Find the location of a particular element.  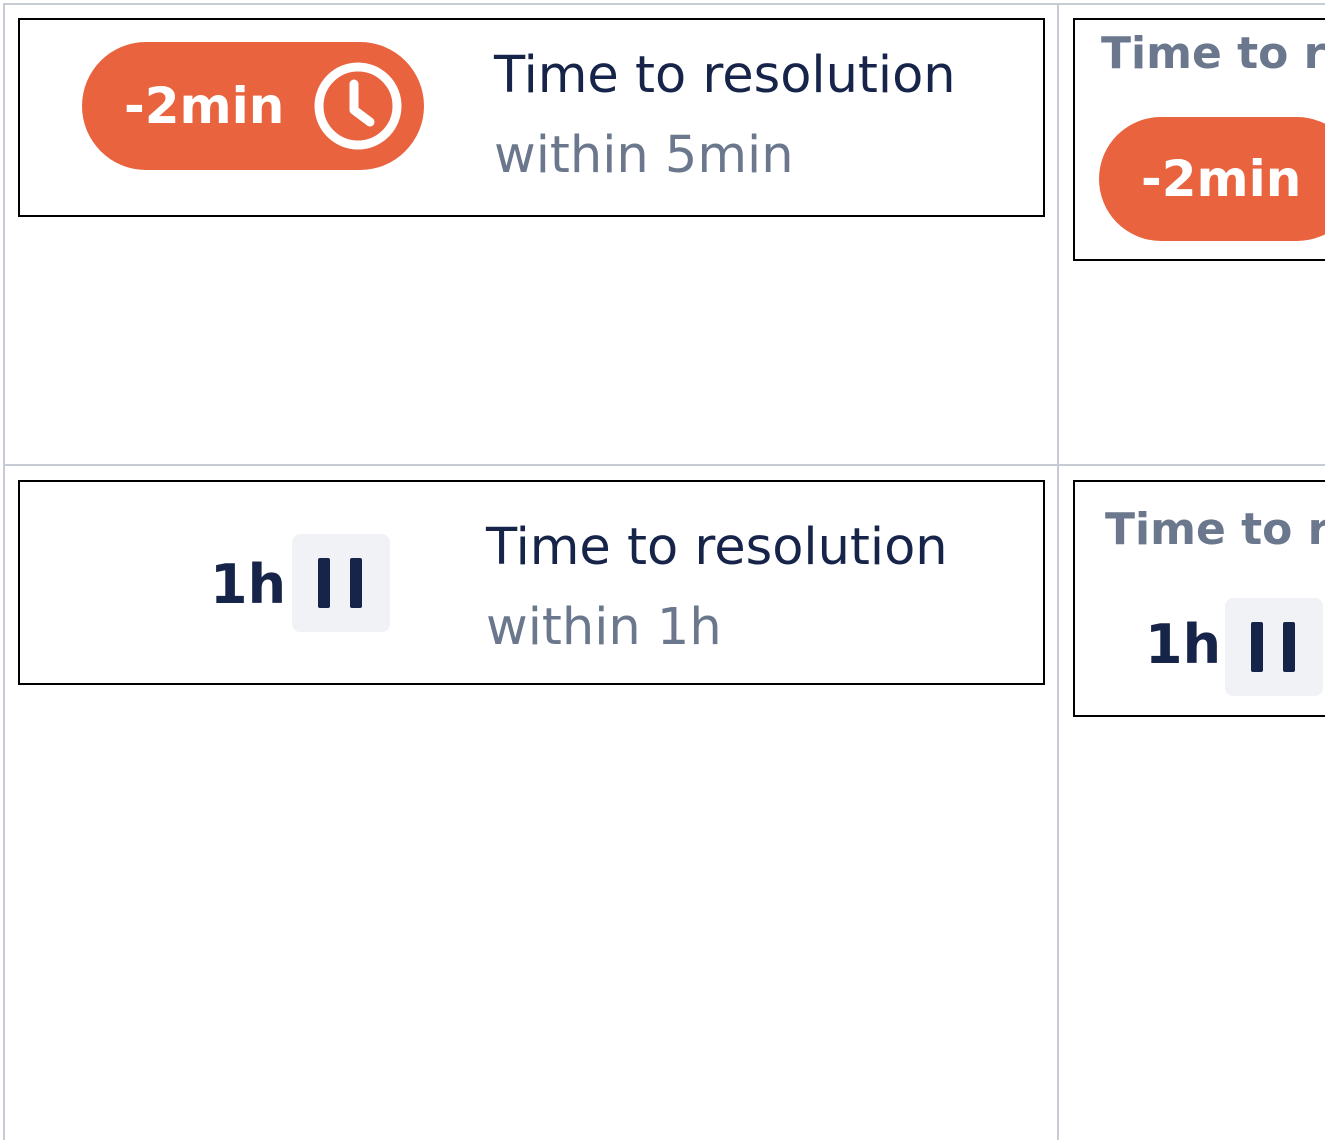

sla-card-paused-expanded: 1h Time to resolution within 1h is located at coordinates (531, 582).